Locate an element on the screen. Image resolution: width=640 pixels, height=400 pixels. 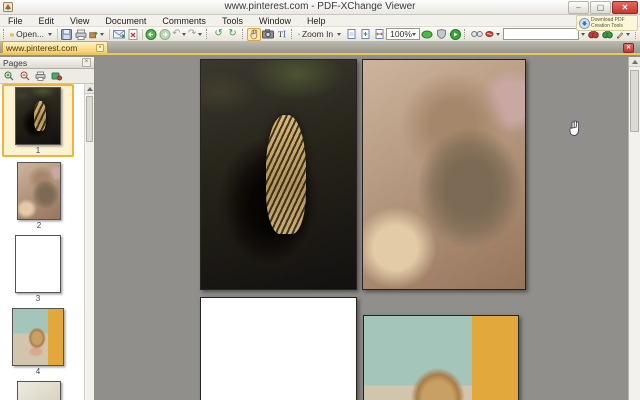
go-forward-button is located at coordinates (165, 34).